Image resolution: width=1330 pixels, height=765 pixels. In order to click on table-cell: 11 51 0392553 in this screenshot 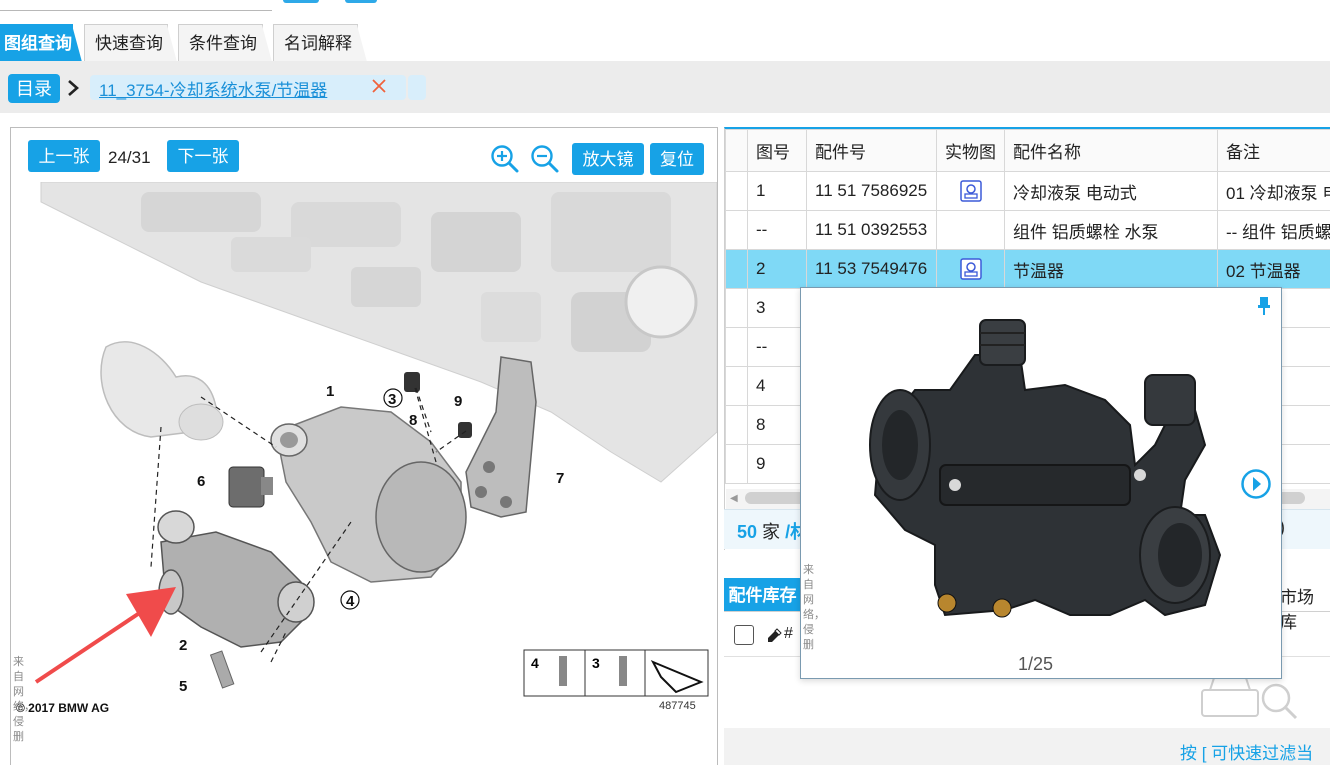, I will do `click(871, 230)`.